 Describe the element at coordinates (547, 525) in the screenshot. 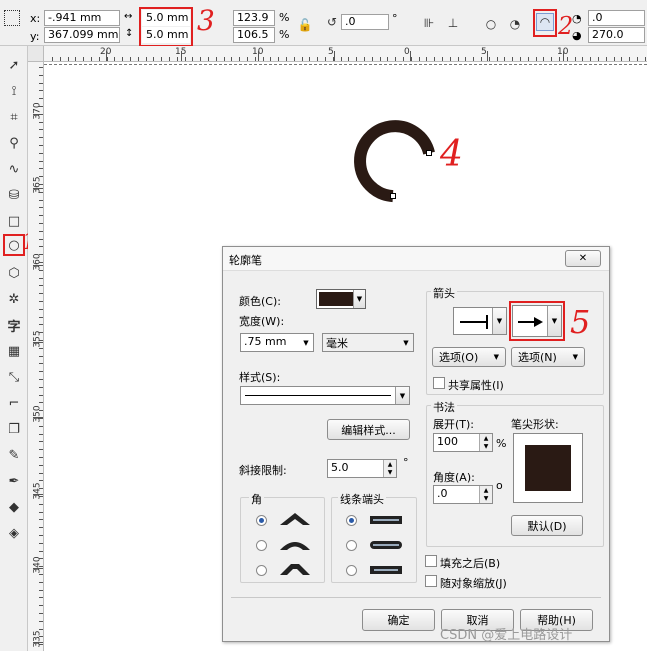

I see `default-button: 默认(D)` at that location.